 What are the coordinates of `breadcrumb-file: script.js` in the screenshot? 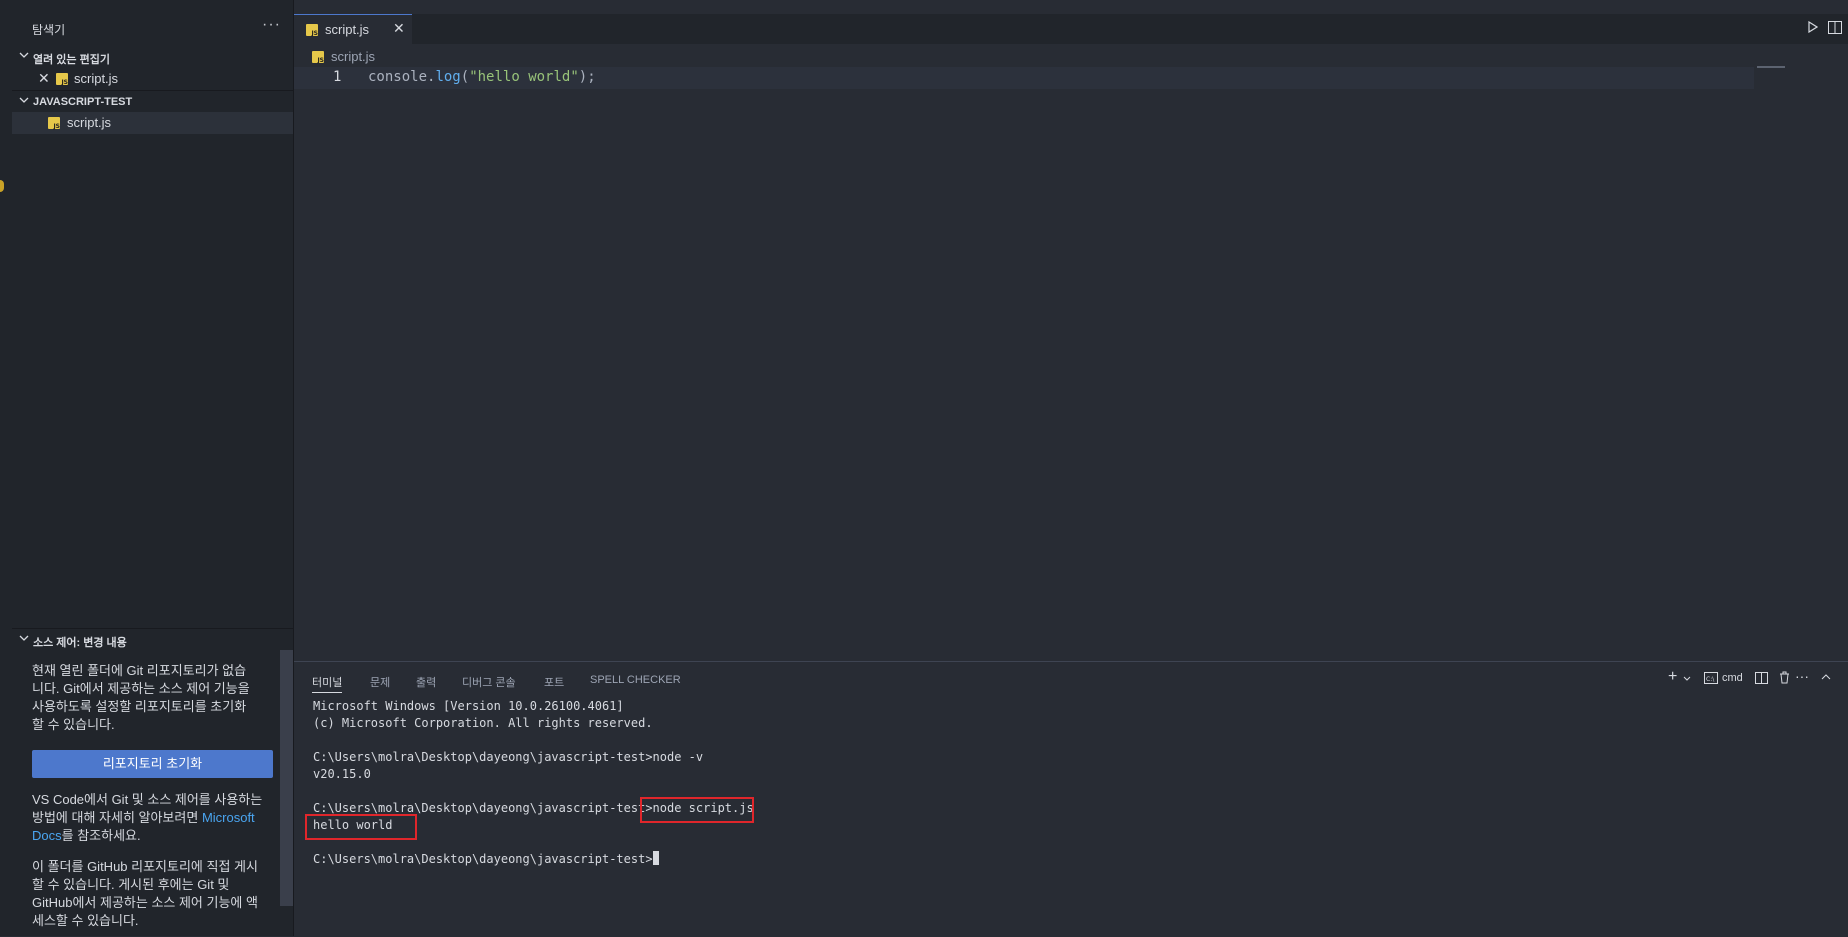 It's located at (353, 56).